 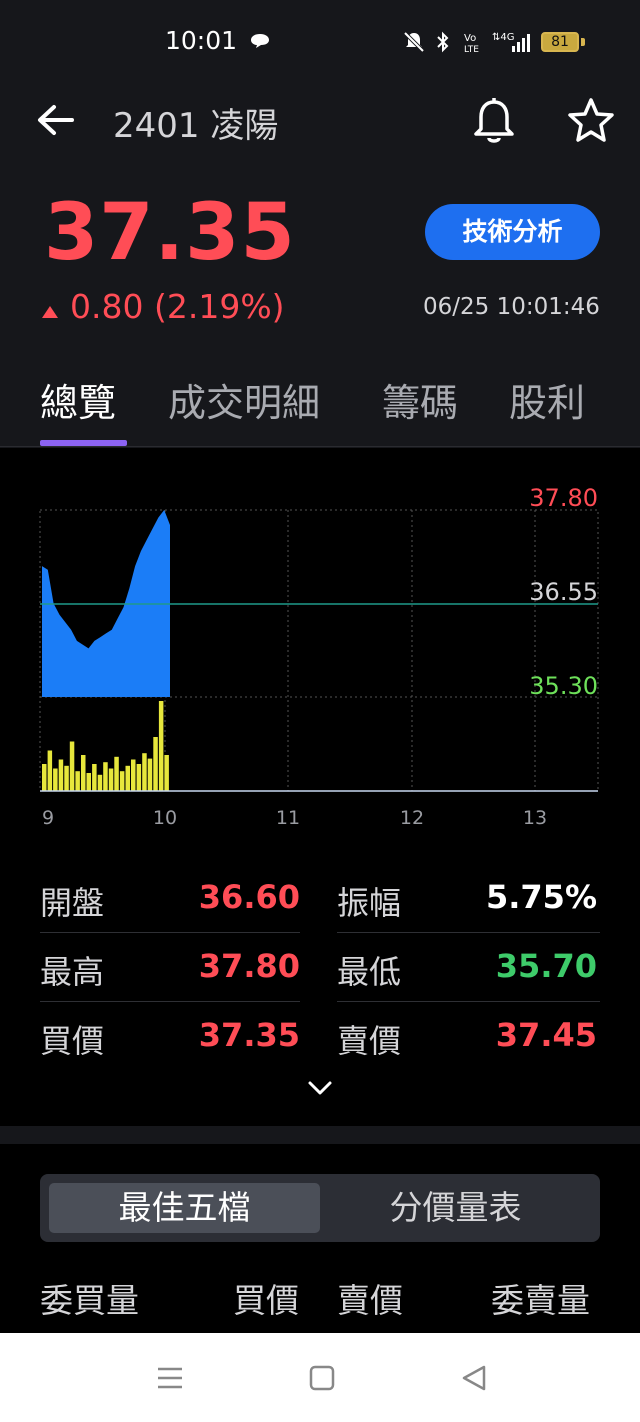 What do you see at coordinates (105, 746) in the screenshot?
I see `volume-bars` at bounding box center [105, 746].